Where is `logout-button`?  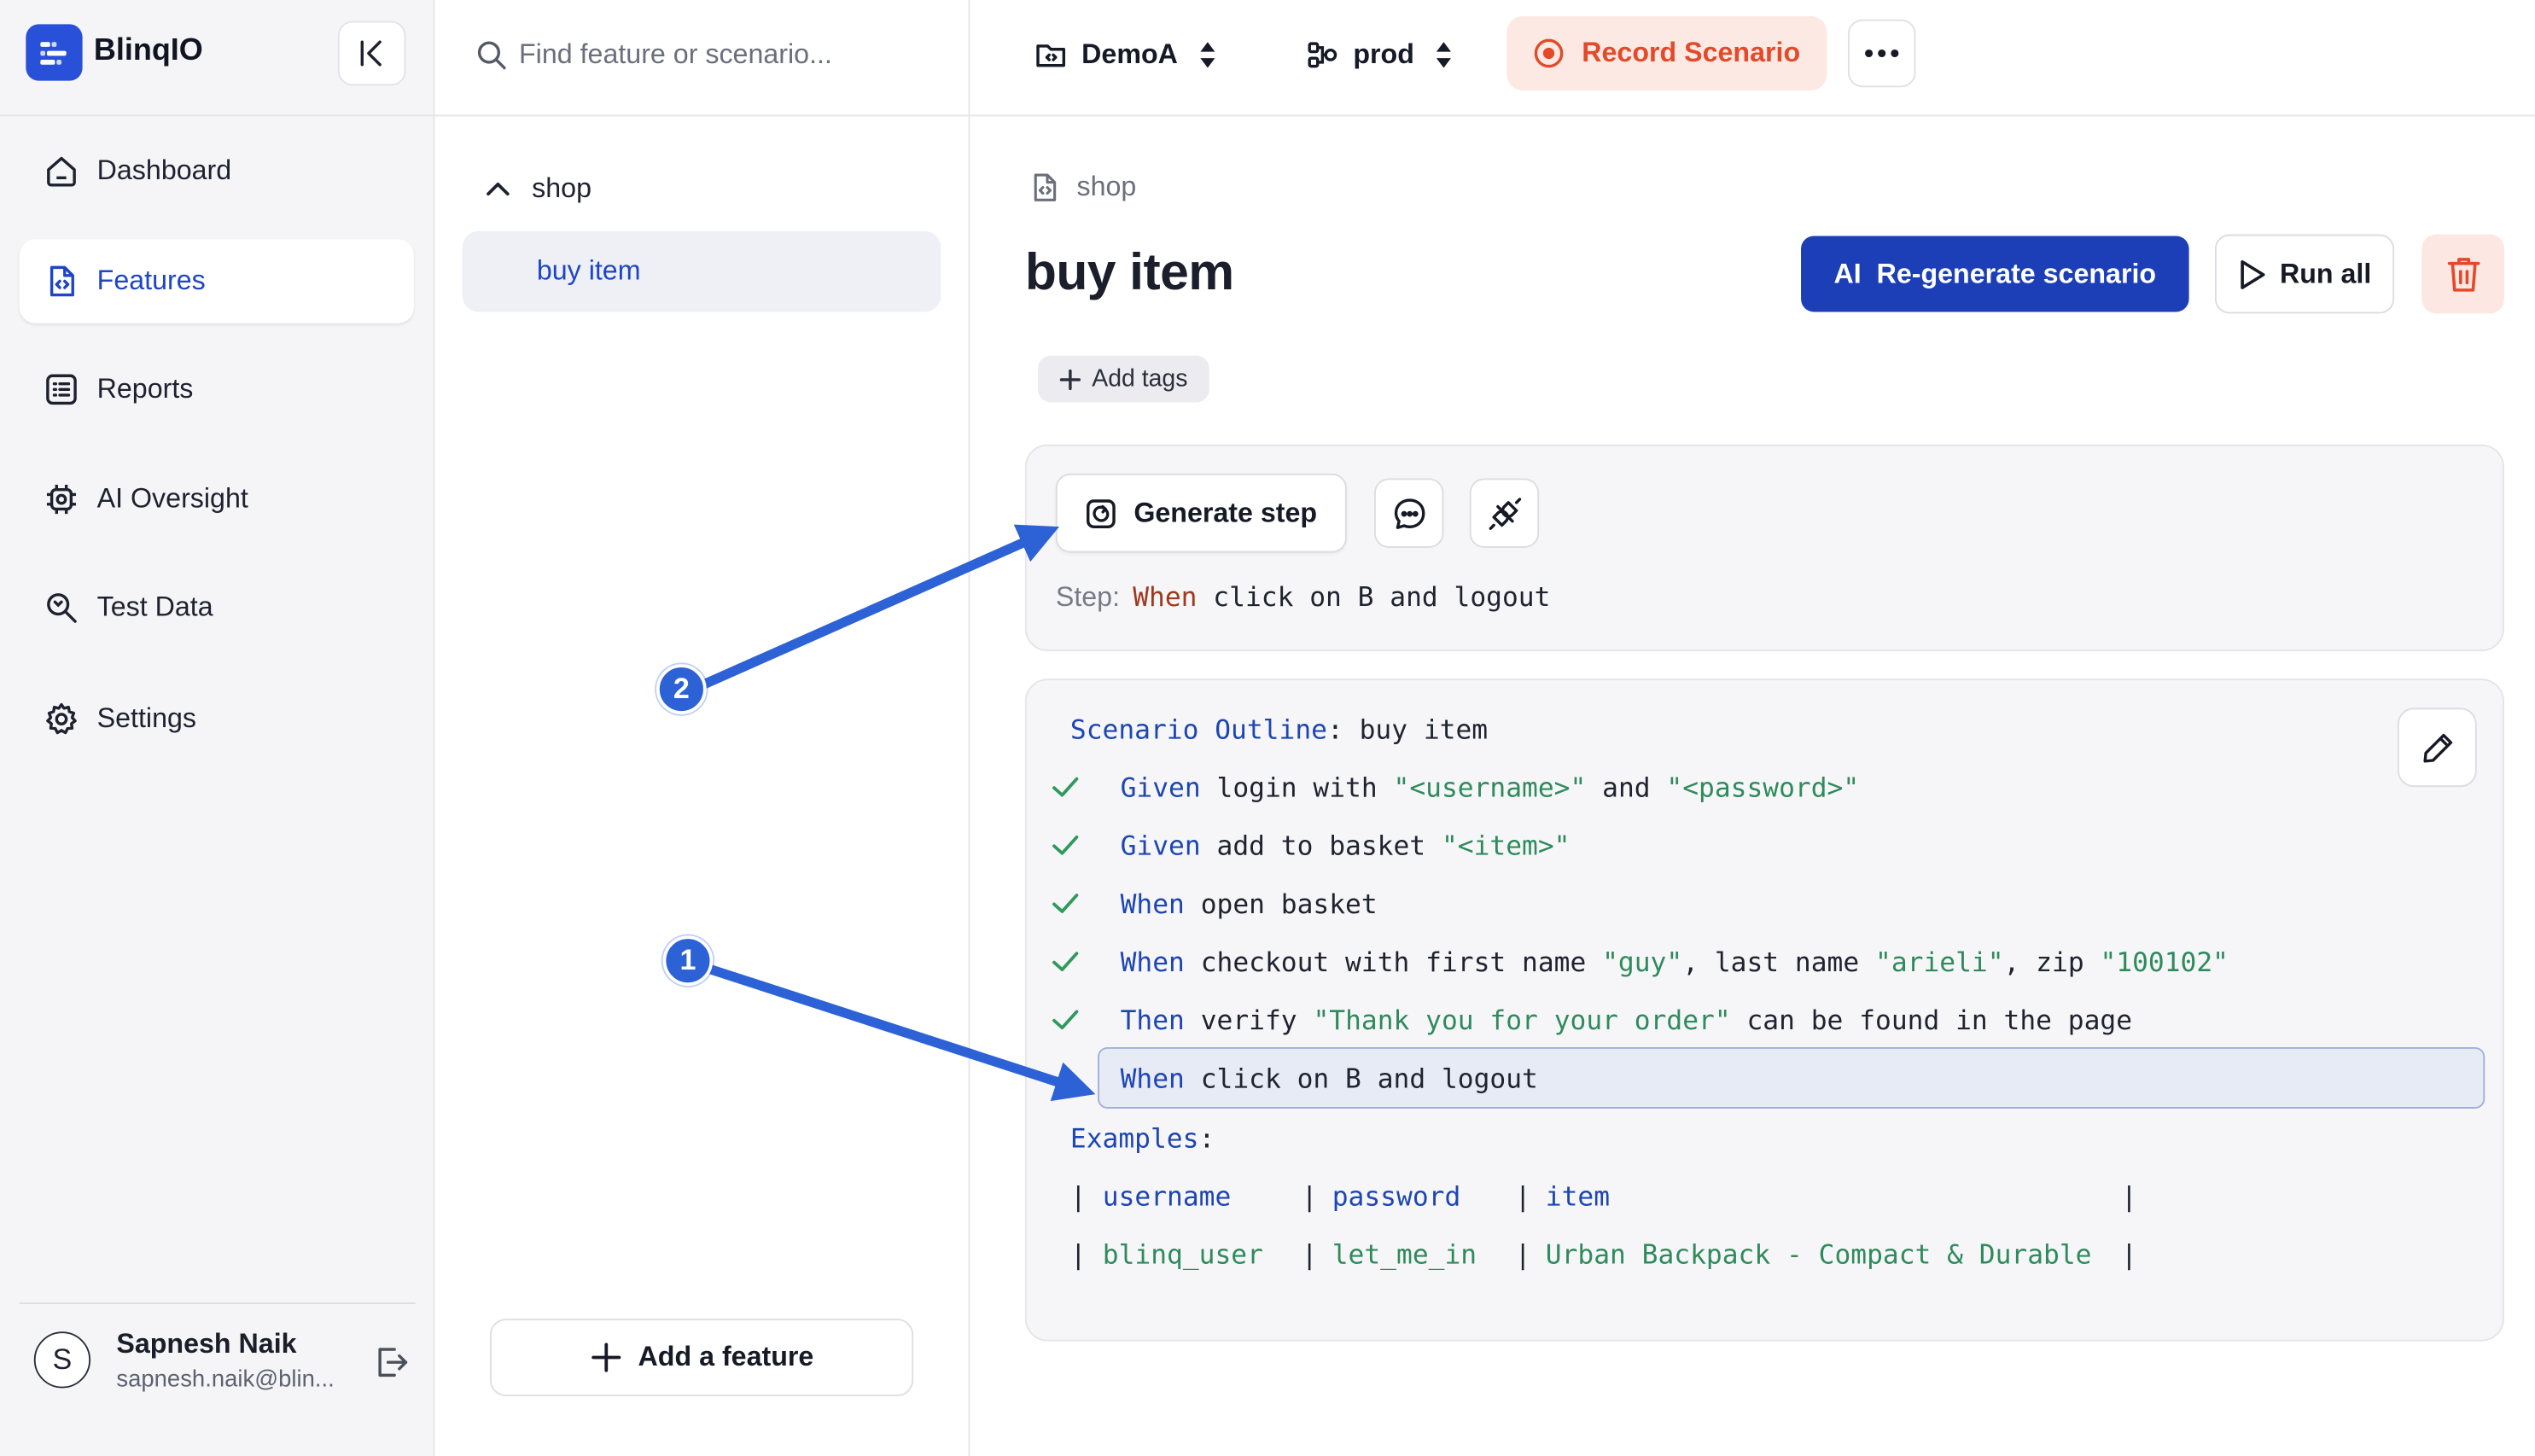
logout-button is located at coordinates (391, 1362).